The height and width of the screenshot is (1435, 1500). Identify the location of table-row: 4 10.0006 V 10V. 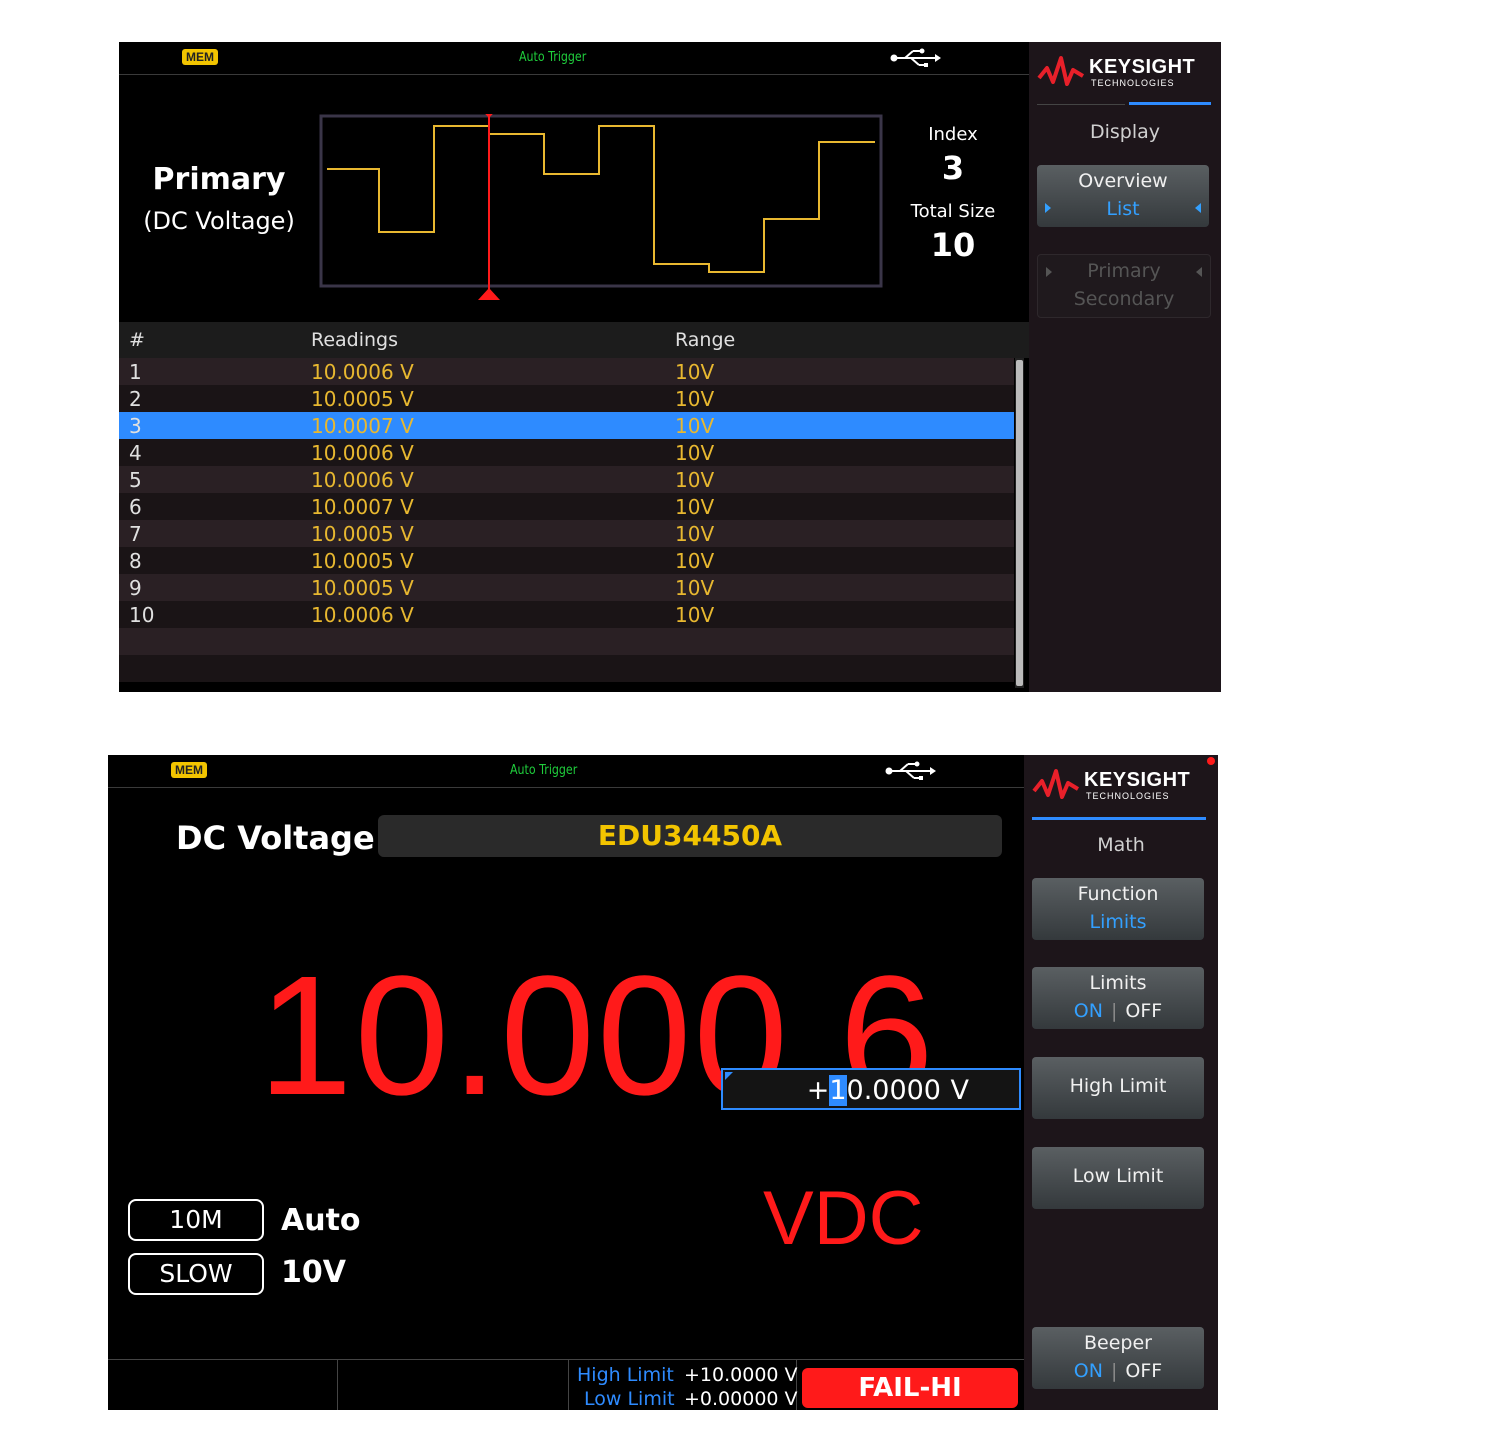
(566, 452).